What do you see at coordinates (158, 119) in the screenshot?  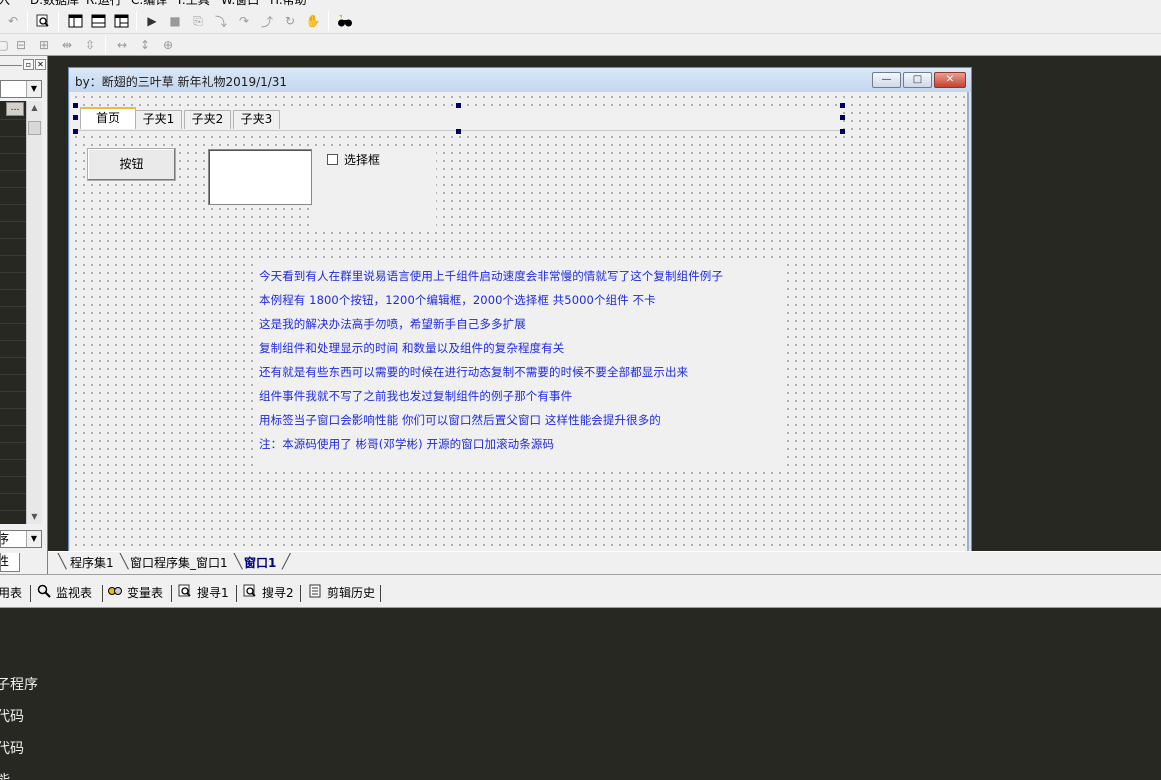 I see `tab-sub1: 子夹1` at bounding box center [158, 119].